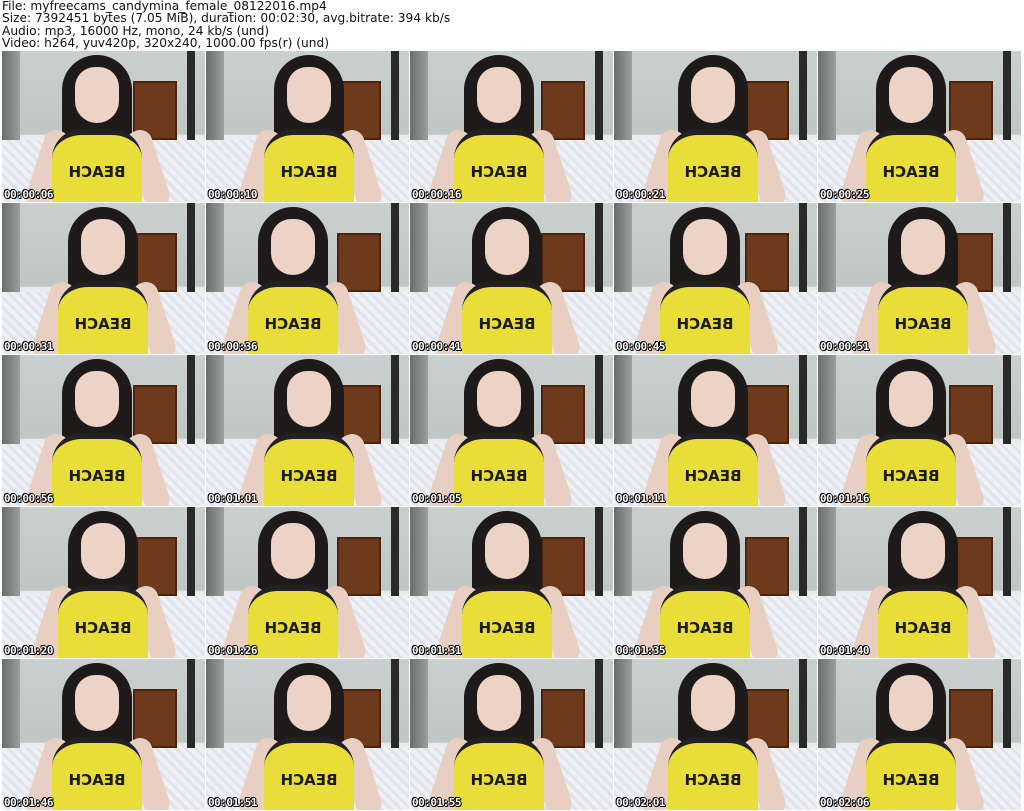 This screenshot has width=1024, height=811. I want to click on video-frame-thumbnail: BEACH 00:00:06, so click(103, 126).